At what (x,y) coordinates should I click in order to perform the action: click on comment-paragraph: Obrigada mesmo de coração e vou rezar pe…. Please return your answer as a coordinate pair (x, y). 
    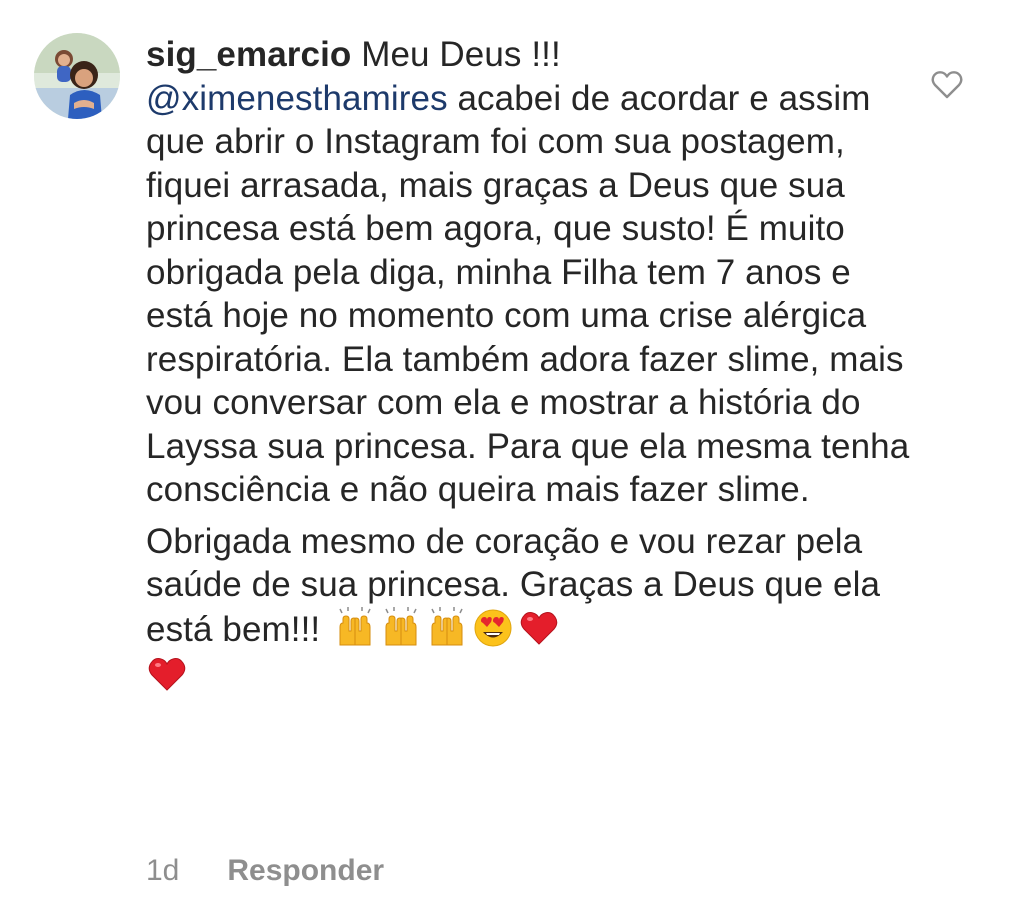
    Looking at the image, I should click on (536, 609).